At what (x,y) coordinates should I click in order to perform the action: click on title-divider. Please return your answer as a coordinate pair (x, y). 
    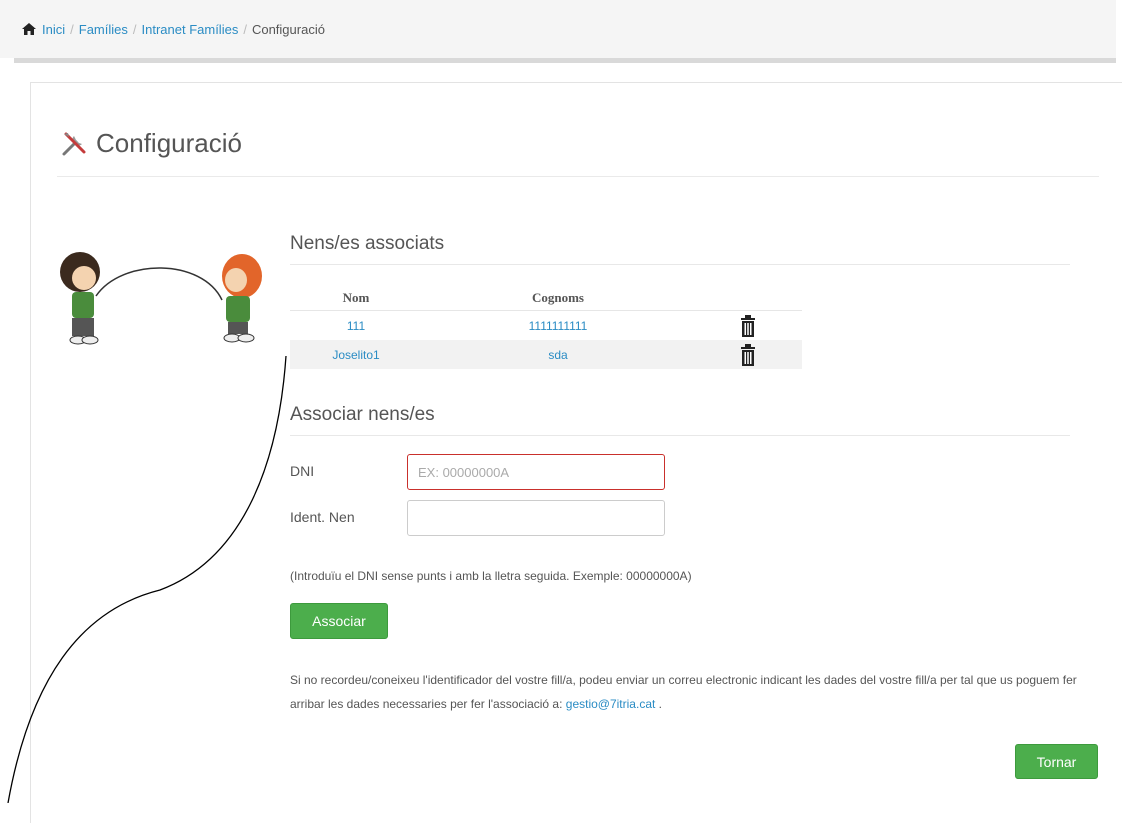
    Looking at the image, I should click on (578, 176).